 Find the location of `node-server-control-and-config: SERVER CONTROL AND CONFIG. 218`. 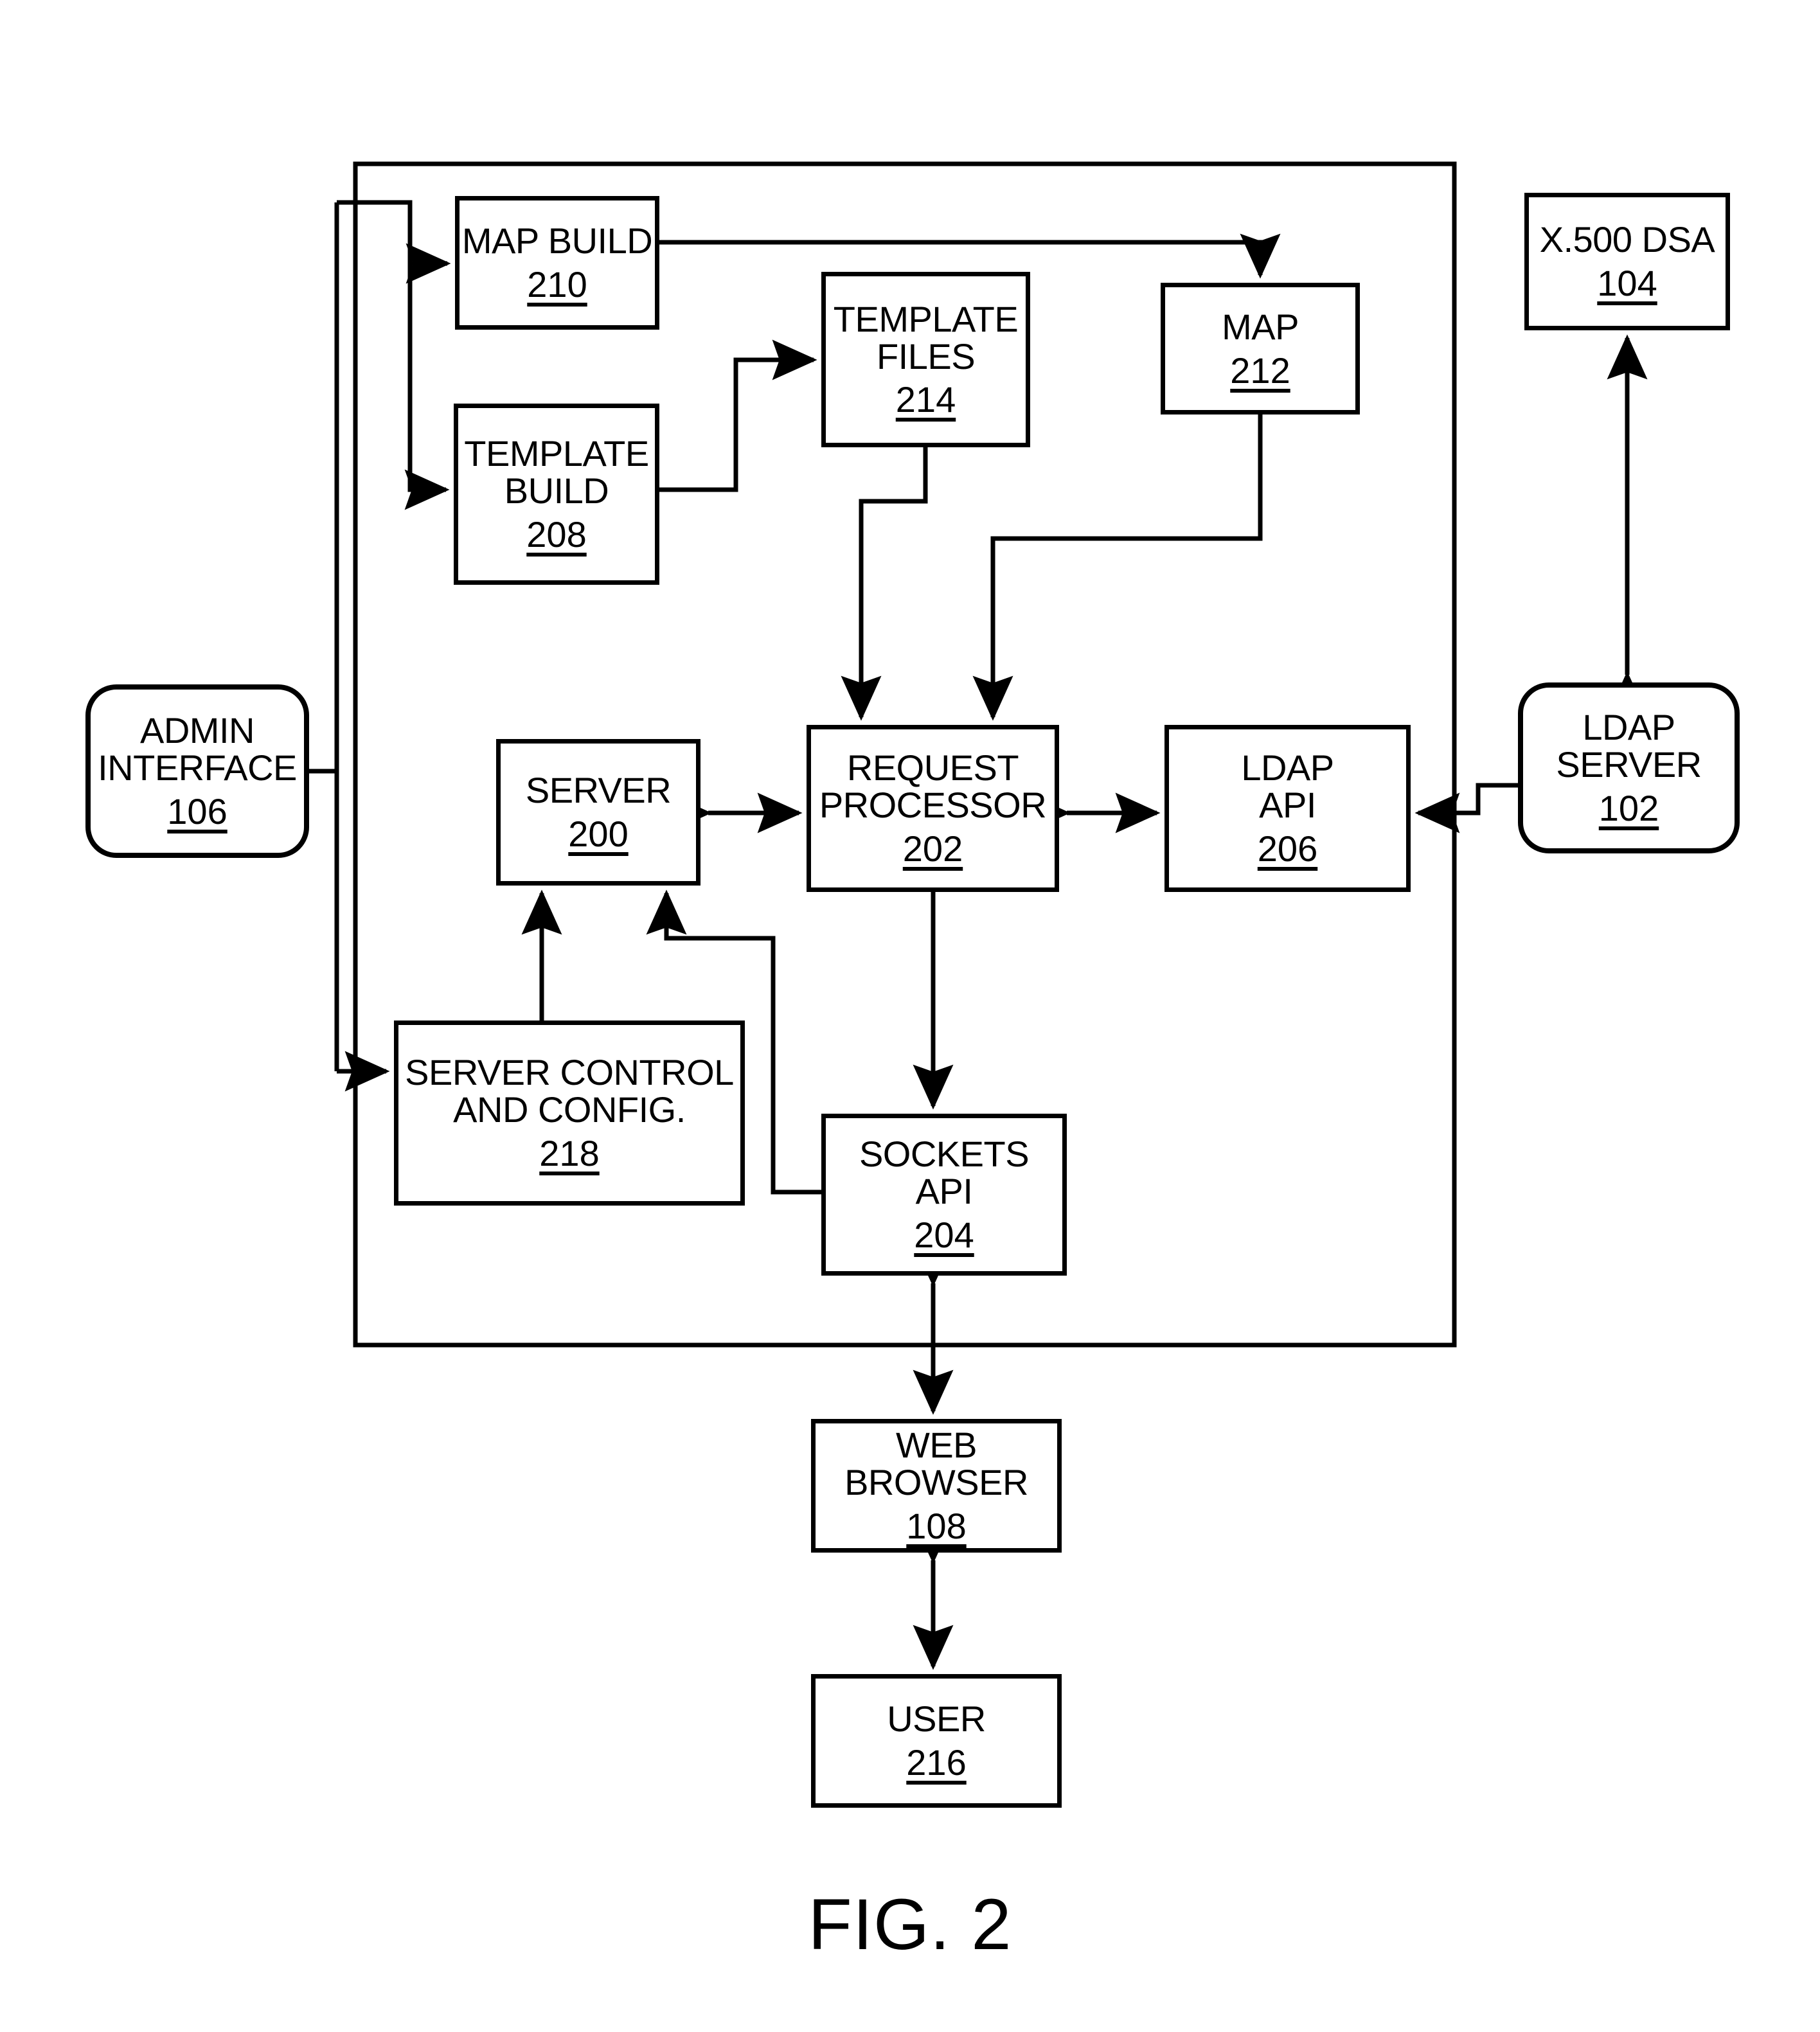

node-server-control-and-config: SERVER CONTROL AND CONFIG. 218 is located at coordinates (569, 1113).